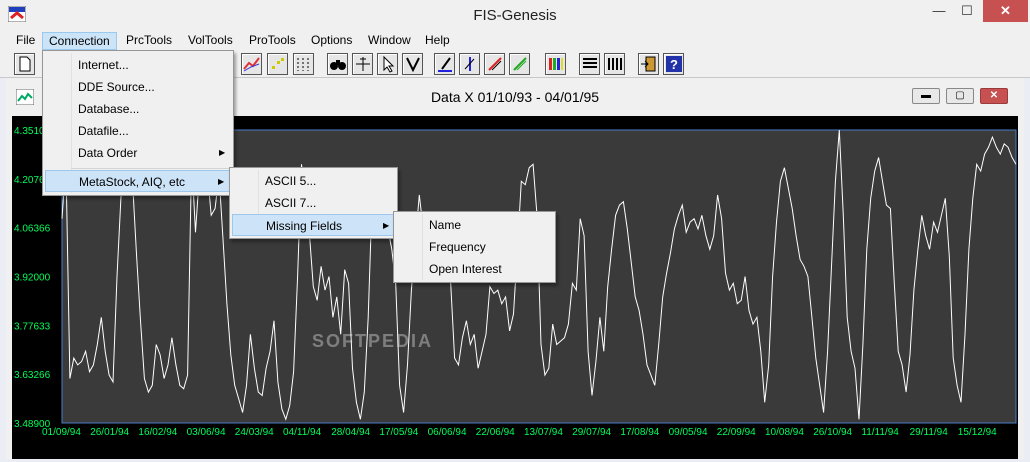 Image resolution: width=1030 pixels, height=462 pixels. Describe the element at coordinates (832, 432) in the screenshot. I see `x-tick-label: 26/10/94` at that location.